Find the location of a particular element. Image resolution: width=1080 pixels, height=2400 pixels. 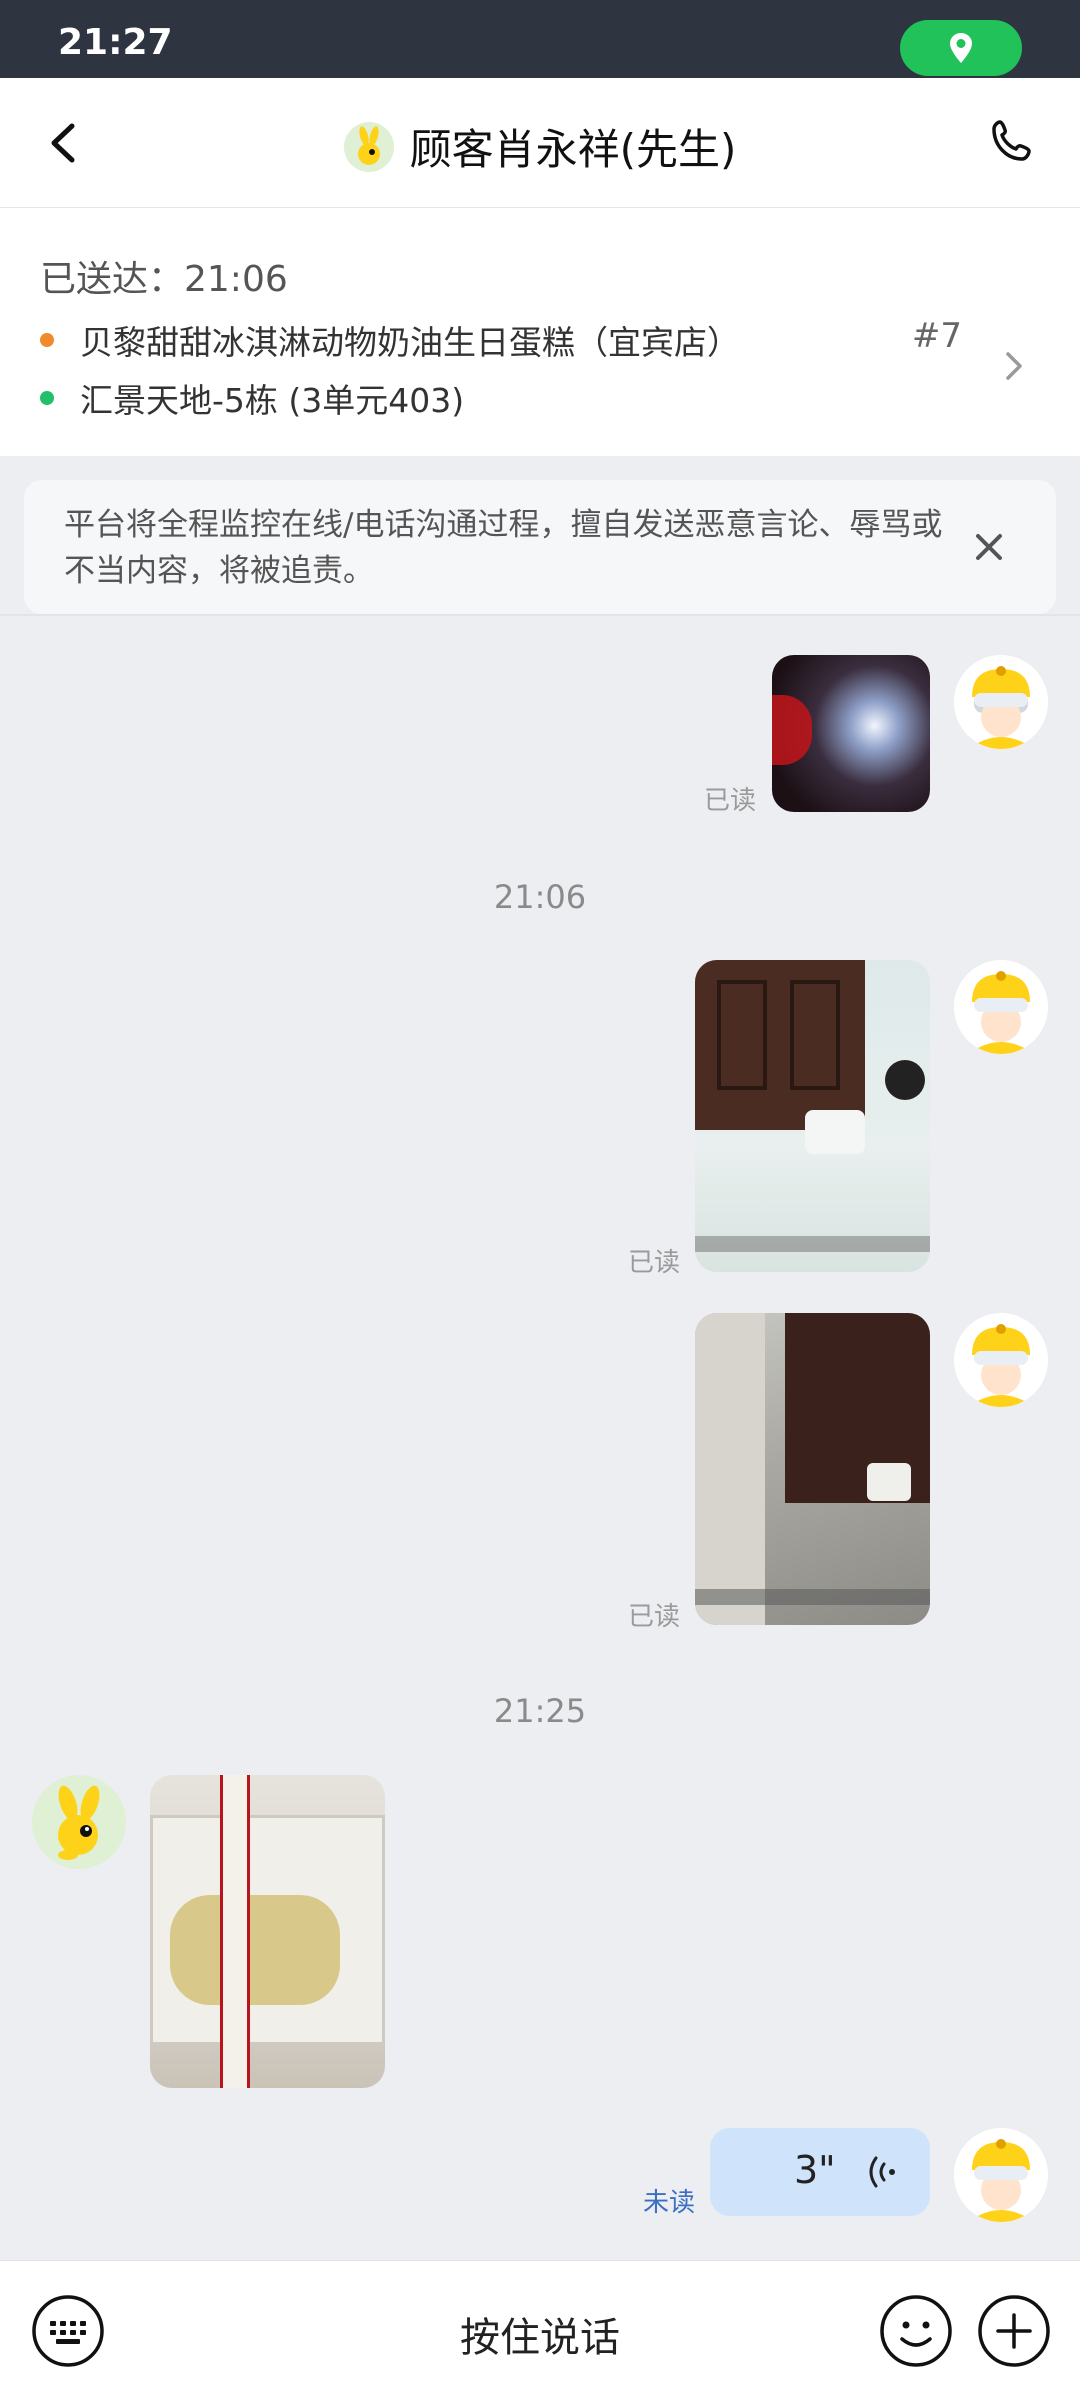

chevron-right-icon is located at coordinates (1014, 366).